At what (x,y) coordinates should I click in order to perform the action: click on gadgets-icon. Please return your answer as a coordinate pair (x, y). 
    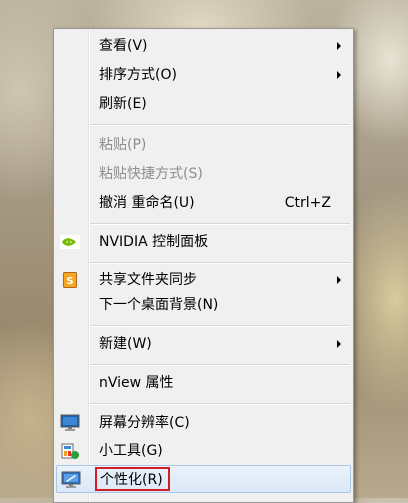
    Looking at the image, I should click on (70, 451).